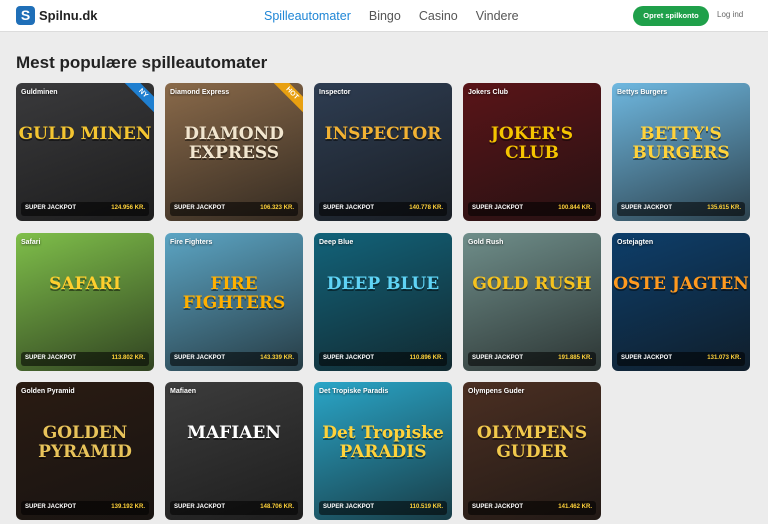 The height and width of the screenshot is (524, 768). I want to click on game-logo-art: SAFARI, so click(85, 284).